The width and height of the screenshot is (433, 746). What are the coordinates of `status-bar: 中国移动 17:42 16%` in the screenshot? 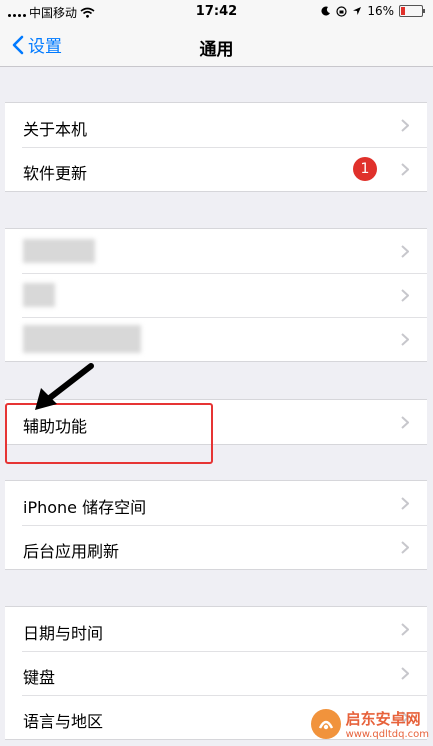 It's located at (216, 12).